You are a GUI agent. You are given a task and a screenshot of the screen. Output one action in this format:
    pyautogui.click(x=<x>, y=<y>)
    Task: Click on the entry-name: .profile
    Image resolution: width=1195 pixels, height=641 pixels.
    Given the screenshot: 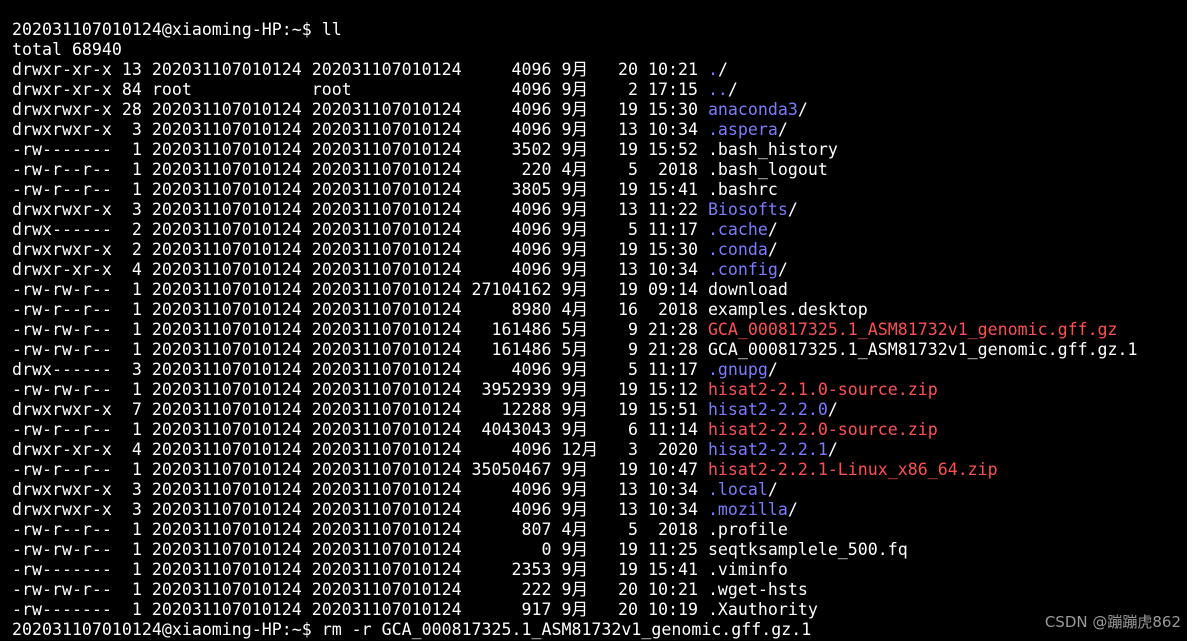 What is the action you would take?
    pyautogui.click(x=747, y=529)
    